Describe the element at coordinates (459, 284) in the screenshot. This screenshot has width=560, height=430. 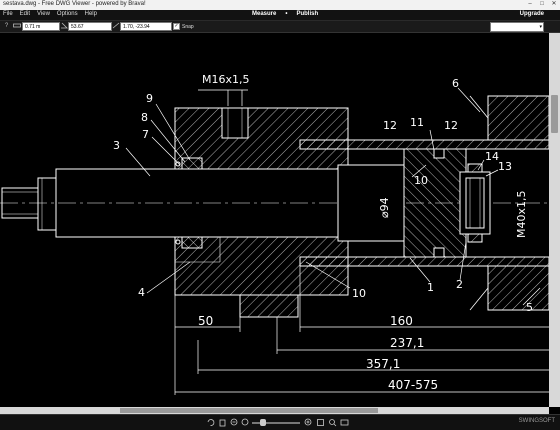
I see `callout-2: 2` at that location.